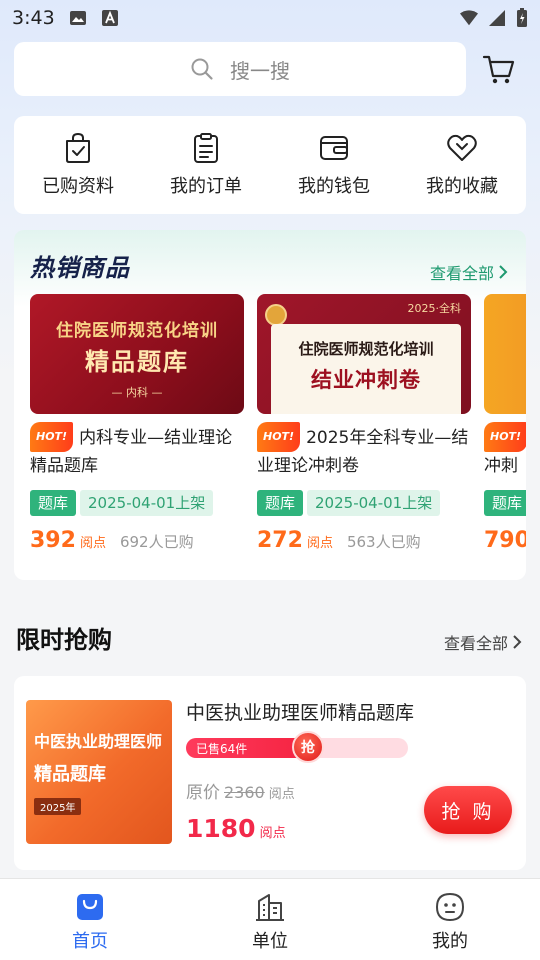  Describe the element at coordinates (276, 315) in the screenshot. I see `medal-icon` at that location.